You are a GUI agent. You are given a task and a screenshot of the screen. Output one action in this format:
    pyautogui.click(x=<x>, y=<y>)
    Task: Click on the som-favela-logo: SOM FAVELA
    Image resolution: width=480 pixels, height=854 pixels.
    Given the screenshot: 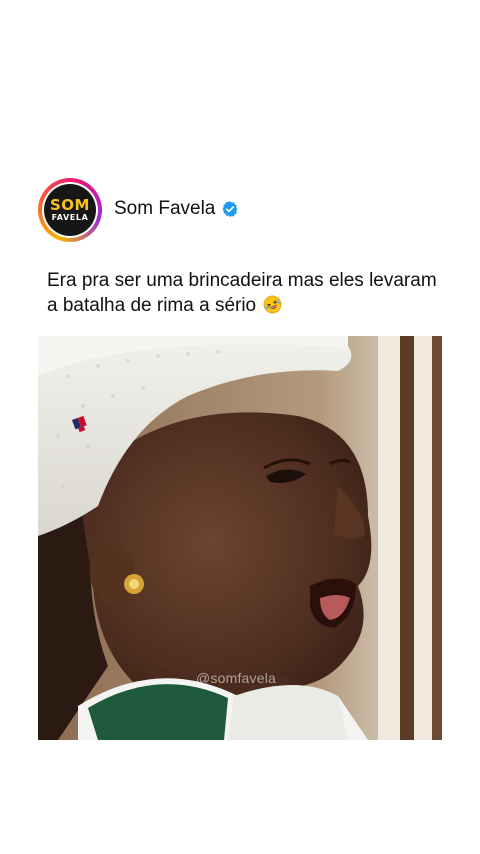 What is the action you would take?
    pyautogui.click(x=70, y=210)
    